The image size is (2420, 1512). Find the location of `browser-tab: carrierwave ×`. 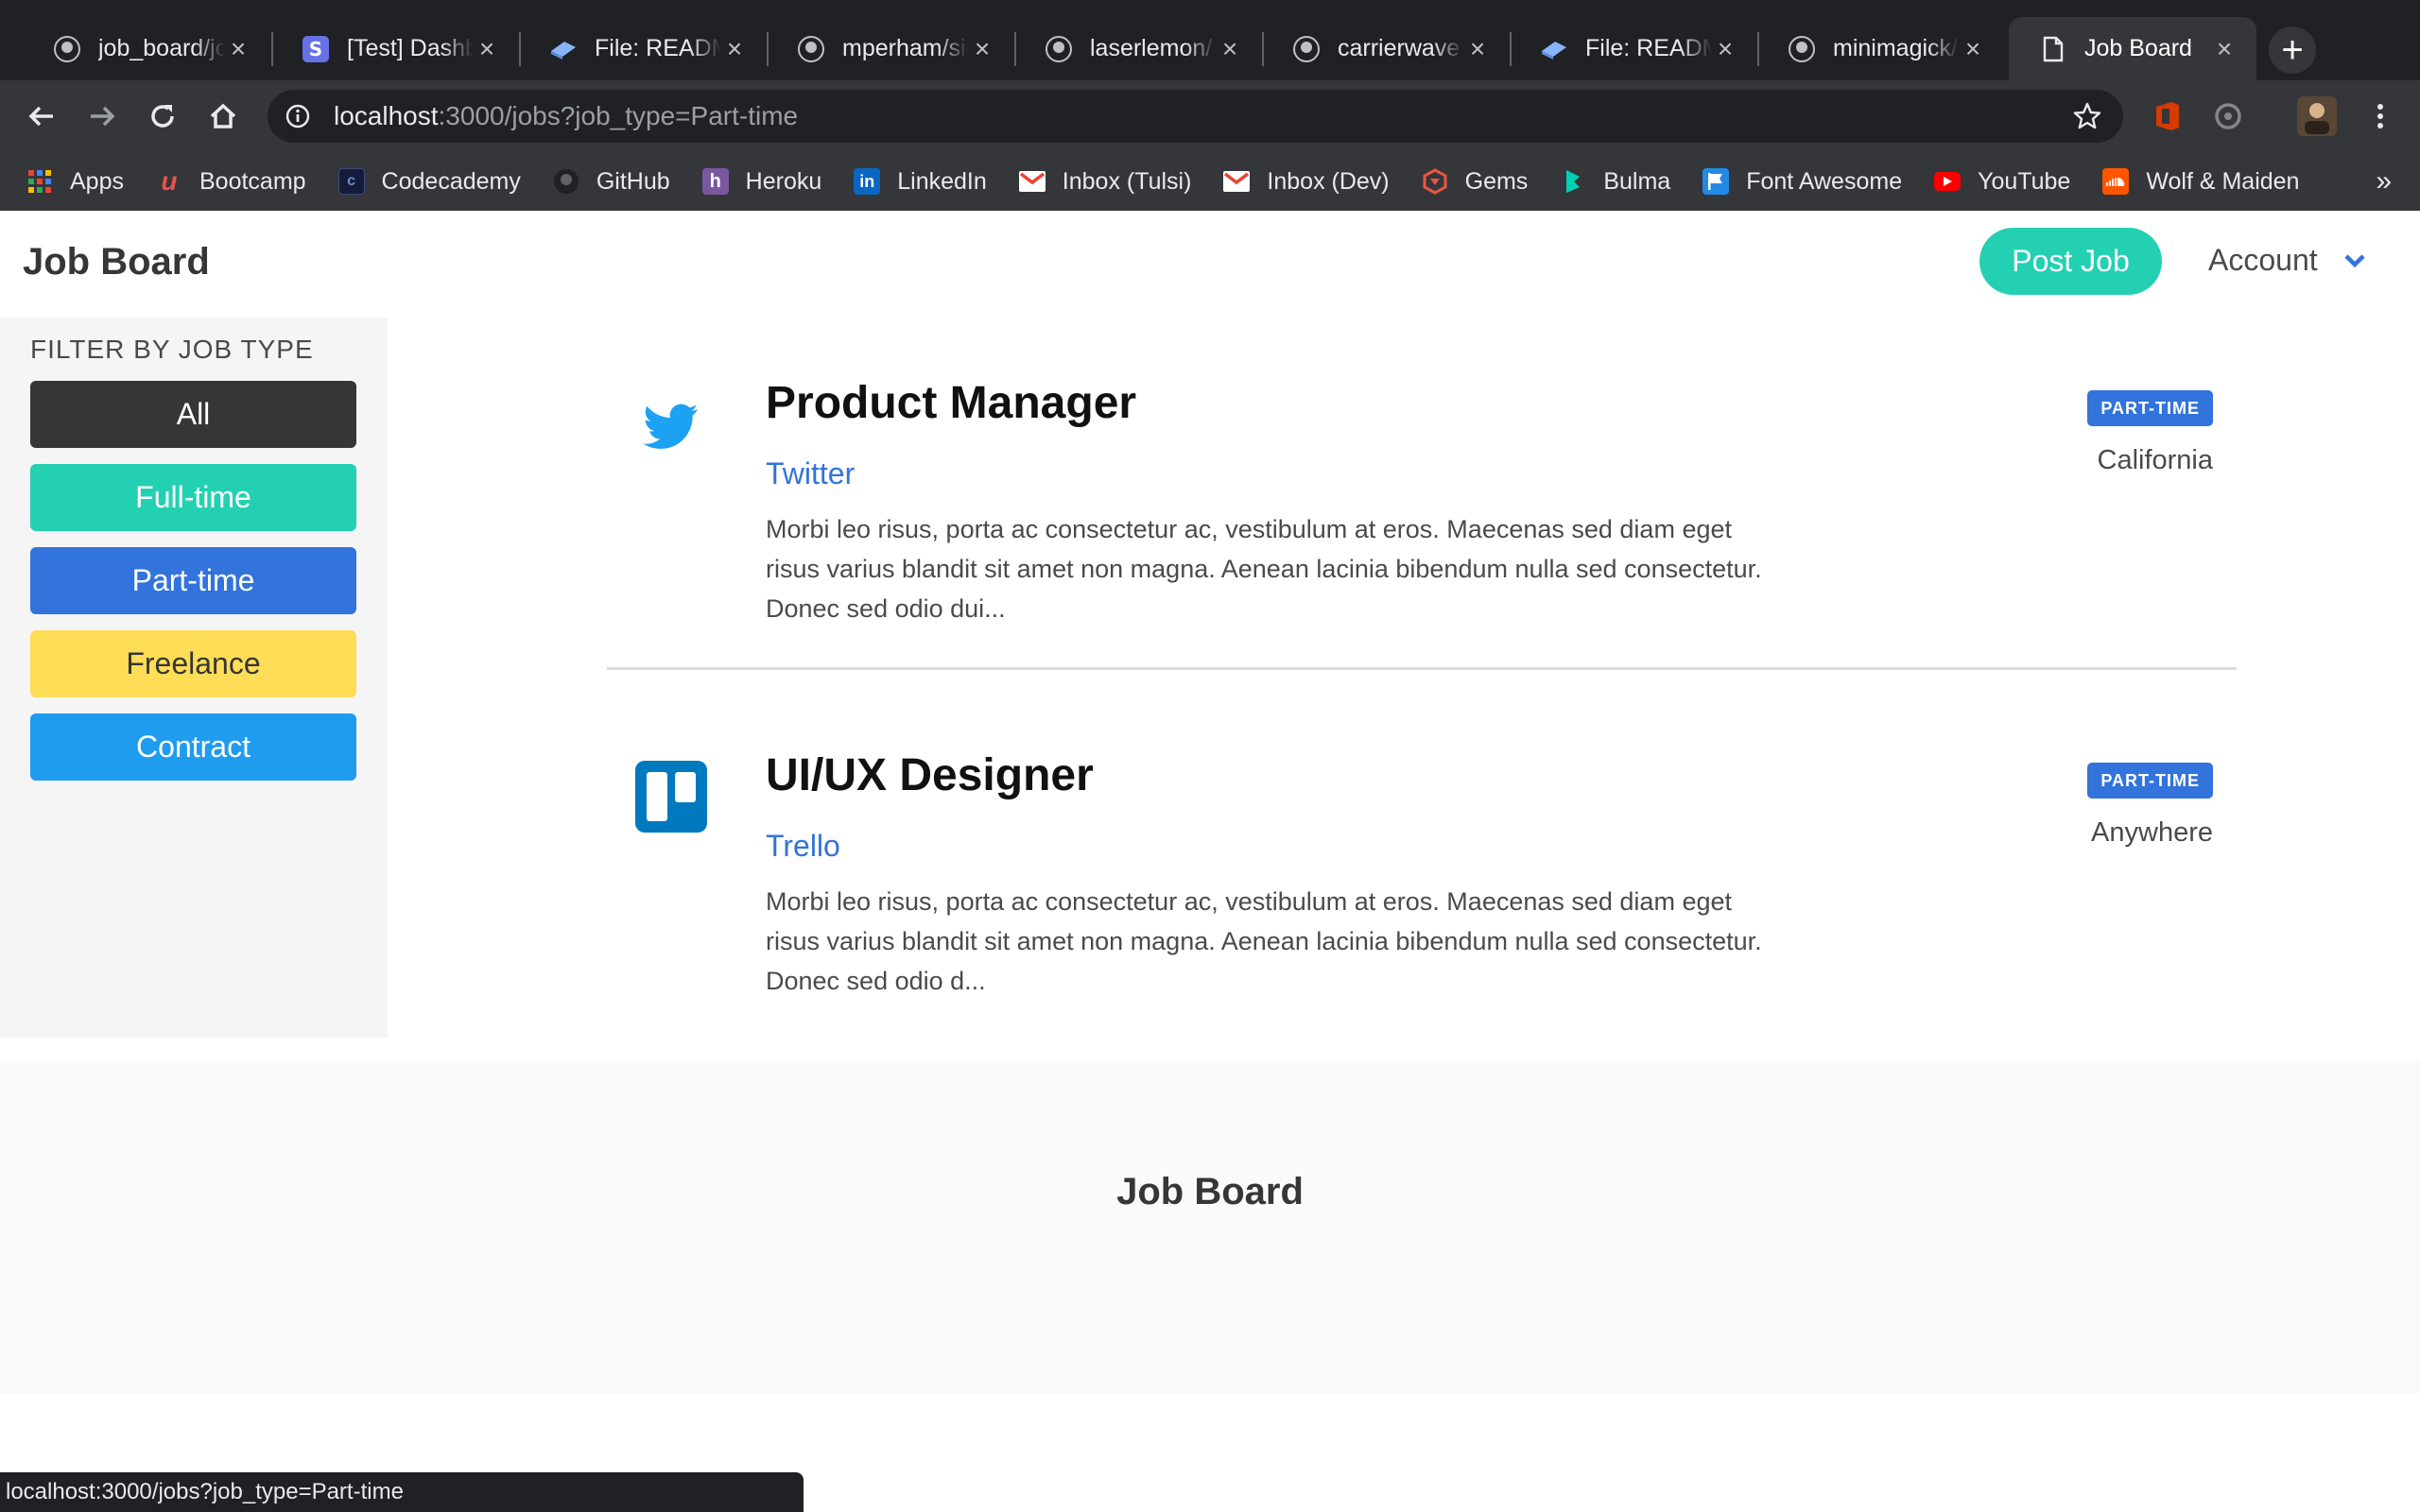

browser-tab: carrierwave × is located at coordinates (1386, 48).